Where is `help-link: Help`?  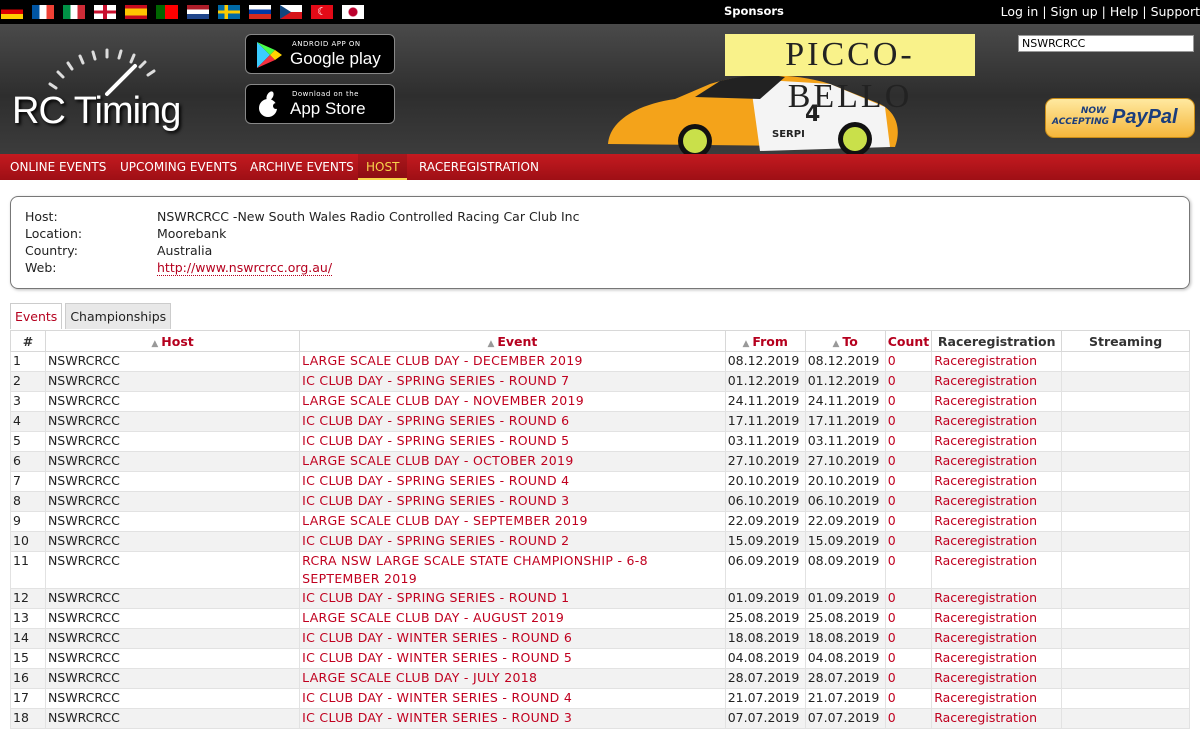 help-link: Help is located at coordinates (1124, 11).